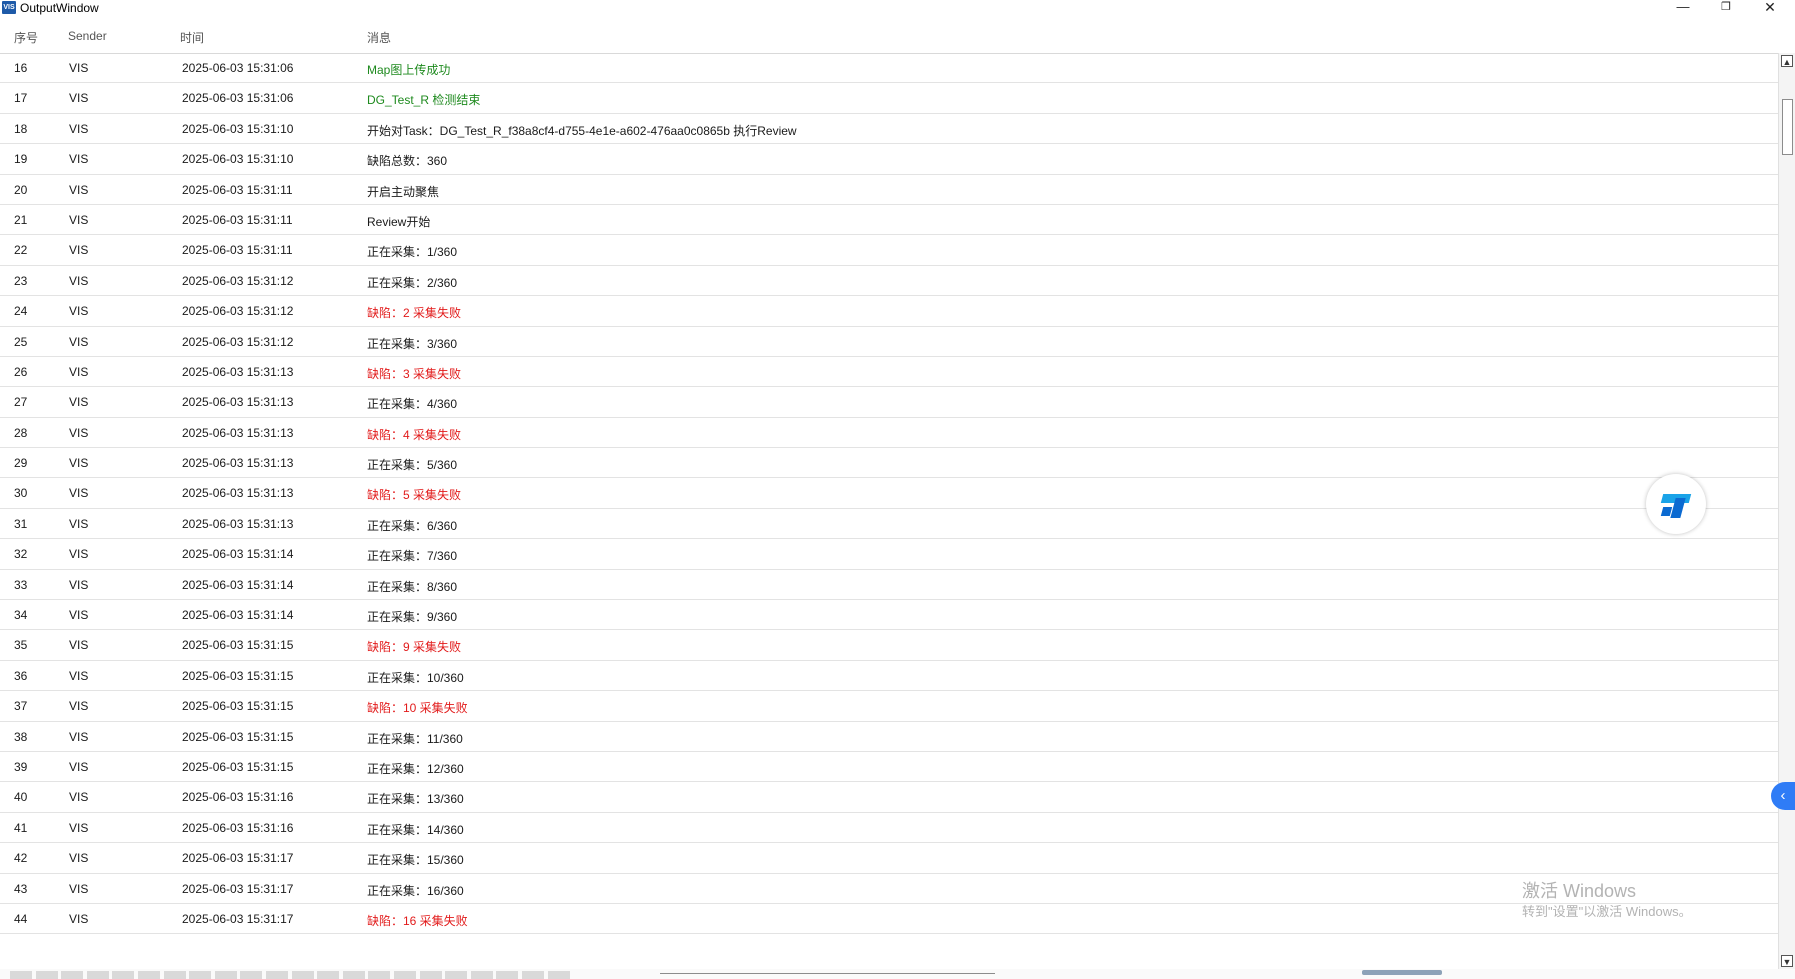 The height and width of the screenshot is (979, 1795). What do you see at coordinates (889, 372) in the screenshot?
I see `table-row: 26 VIS 2025-06-03 15:31:13 缺陷：3 采集失败` at bounding box center [889, 372].